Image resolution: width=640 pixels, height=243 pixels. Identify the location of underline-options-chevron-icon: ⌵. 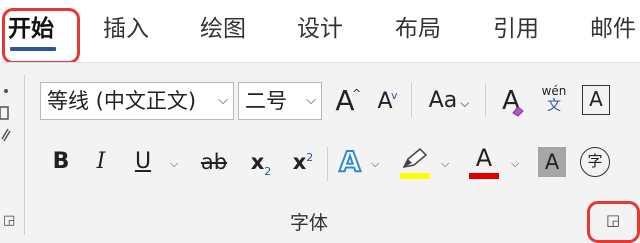
(174, 164).